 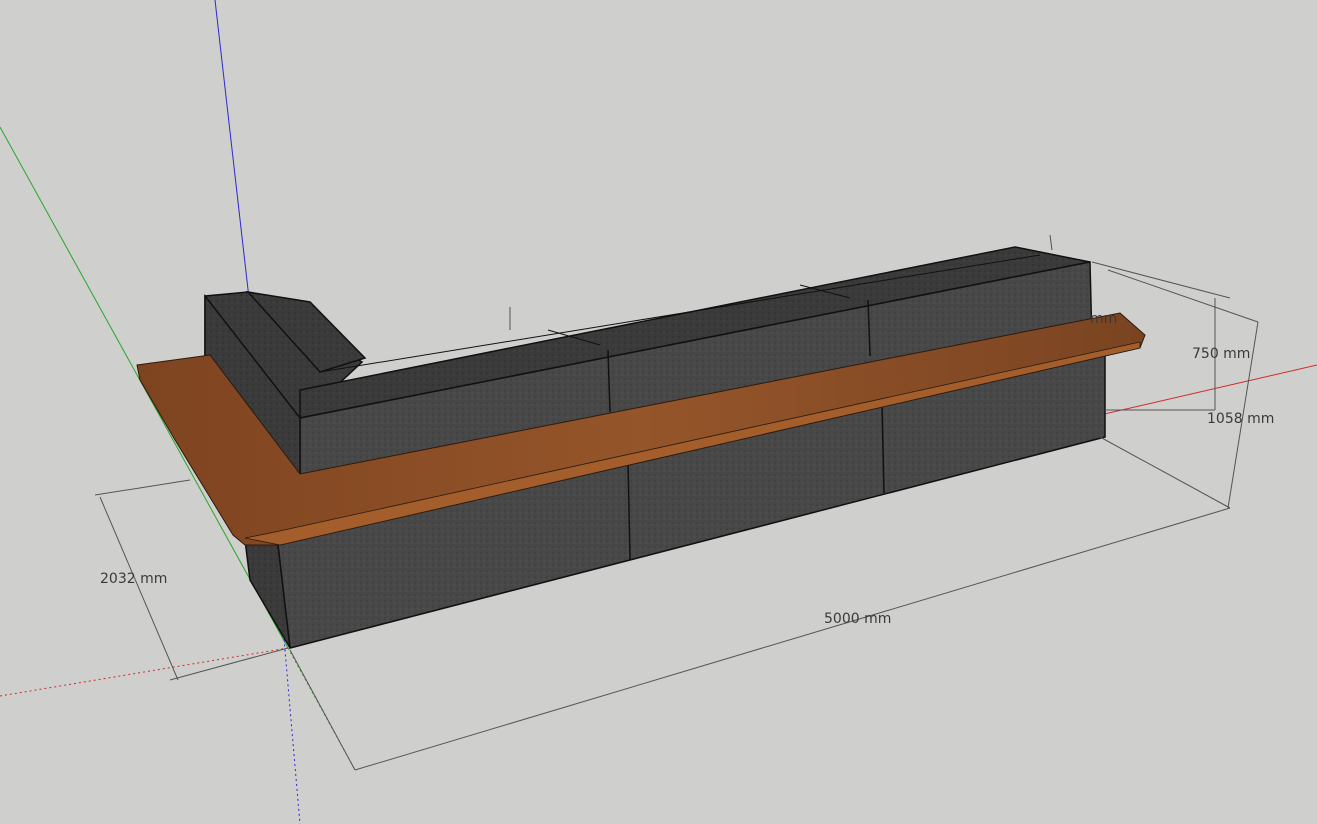 What do you see at coordinates (133, 579) in the screenshot?
I see `depth-dimension-label: 2032 mm` at bounding box center [133, 579].